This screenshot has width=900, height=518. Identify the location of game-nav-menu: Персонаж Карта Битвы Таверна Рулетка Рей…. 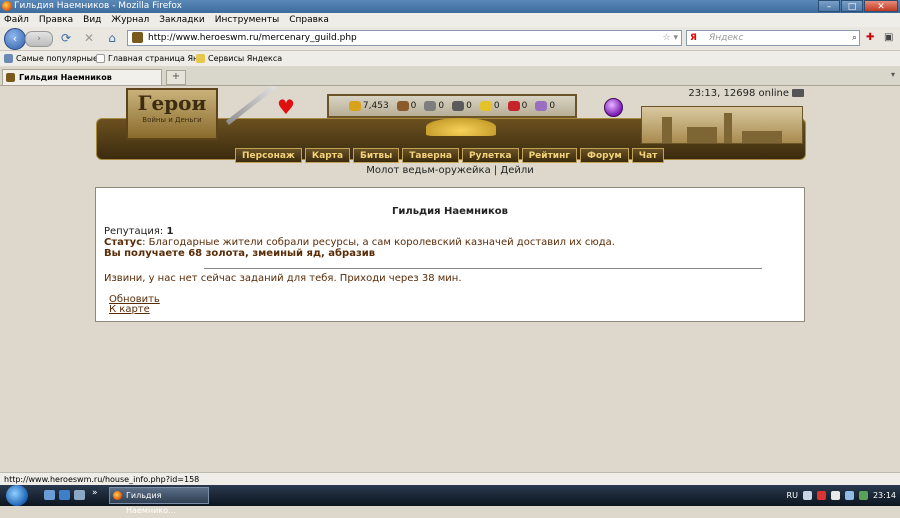
(450, 155).